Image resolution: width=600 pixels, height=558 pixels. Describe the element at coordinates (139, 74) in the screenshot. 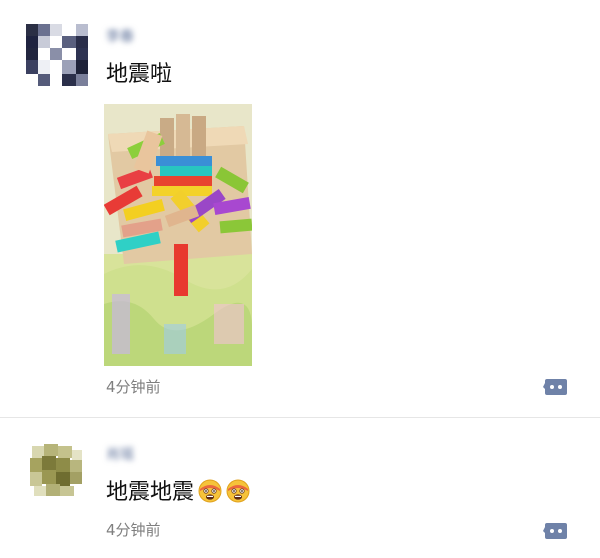

I see `post-text: 地震啦` at that location.